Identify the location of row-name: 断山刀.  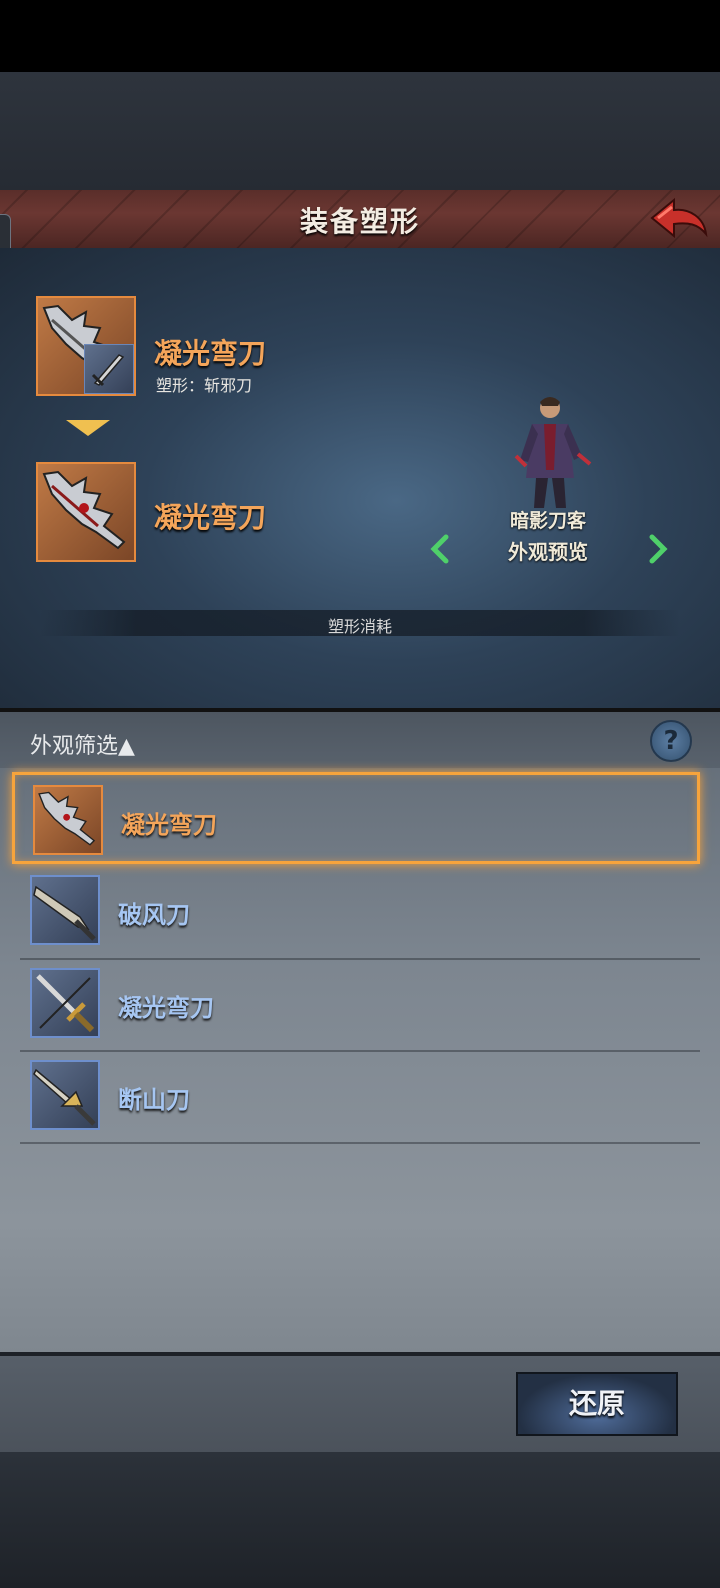
(154, 1100).